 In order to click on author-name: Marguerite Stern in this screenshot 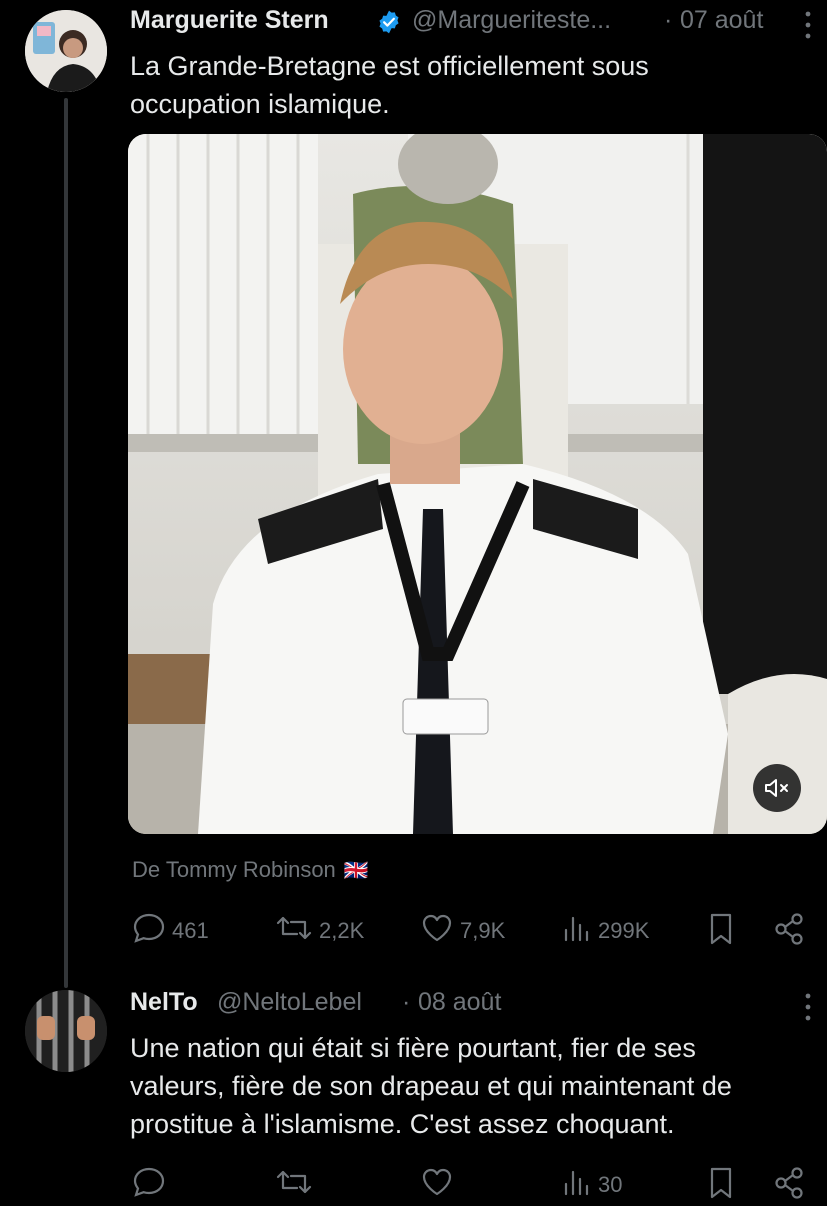, I will do `click(229, 20)`.